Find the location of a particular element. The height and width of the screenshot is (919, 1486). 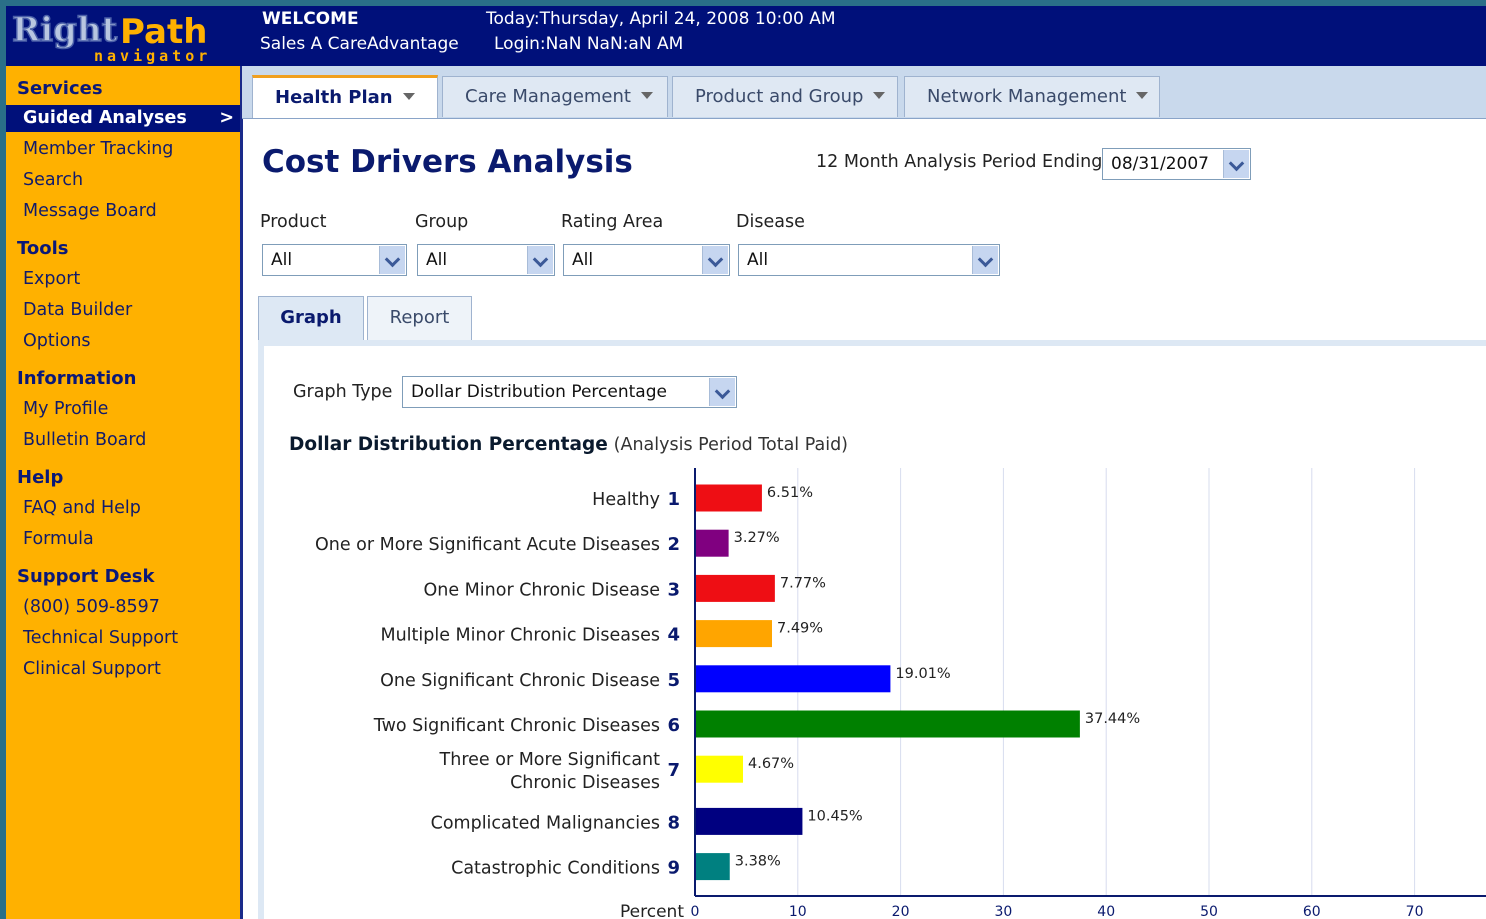

x-tick-label: 0 is located at coordinates (695, 911).